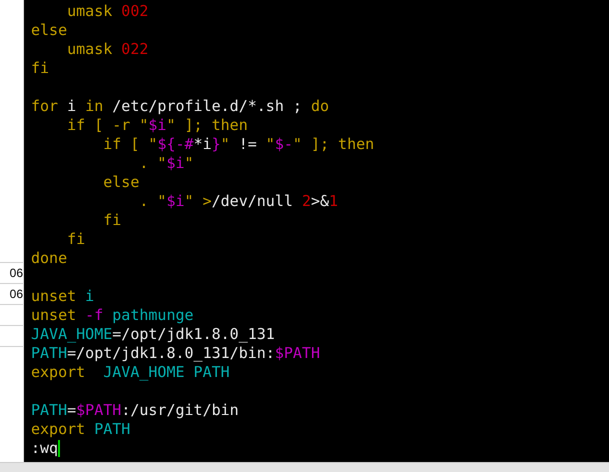 The width and height of the screenshot is (609, 472). What do you see at coordinates (153, 334) in the screenshot?
I see `code-line: JAVA_HOME=/opt/jdk1.8.0_131` at bounding box center [153, 334].